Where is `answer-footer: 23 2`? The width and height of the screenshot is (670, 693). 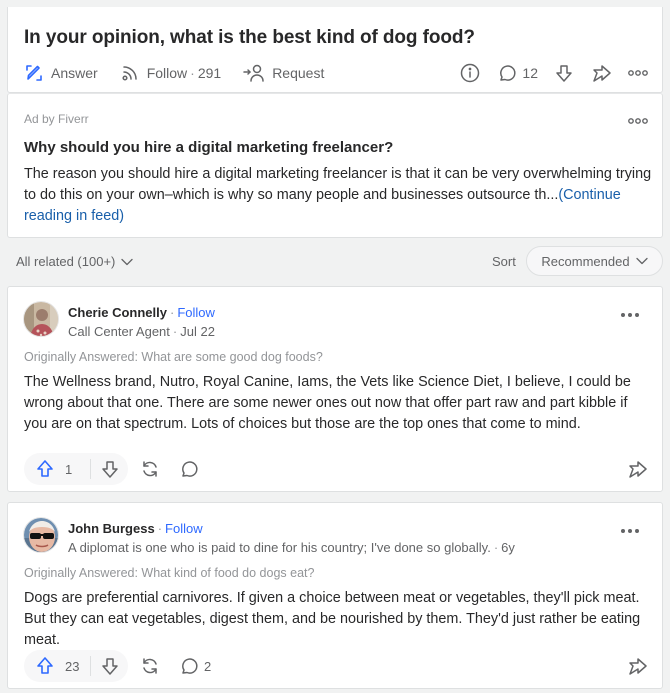 answer-footer: 23 2 is located at coordinates (336, 666).